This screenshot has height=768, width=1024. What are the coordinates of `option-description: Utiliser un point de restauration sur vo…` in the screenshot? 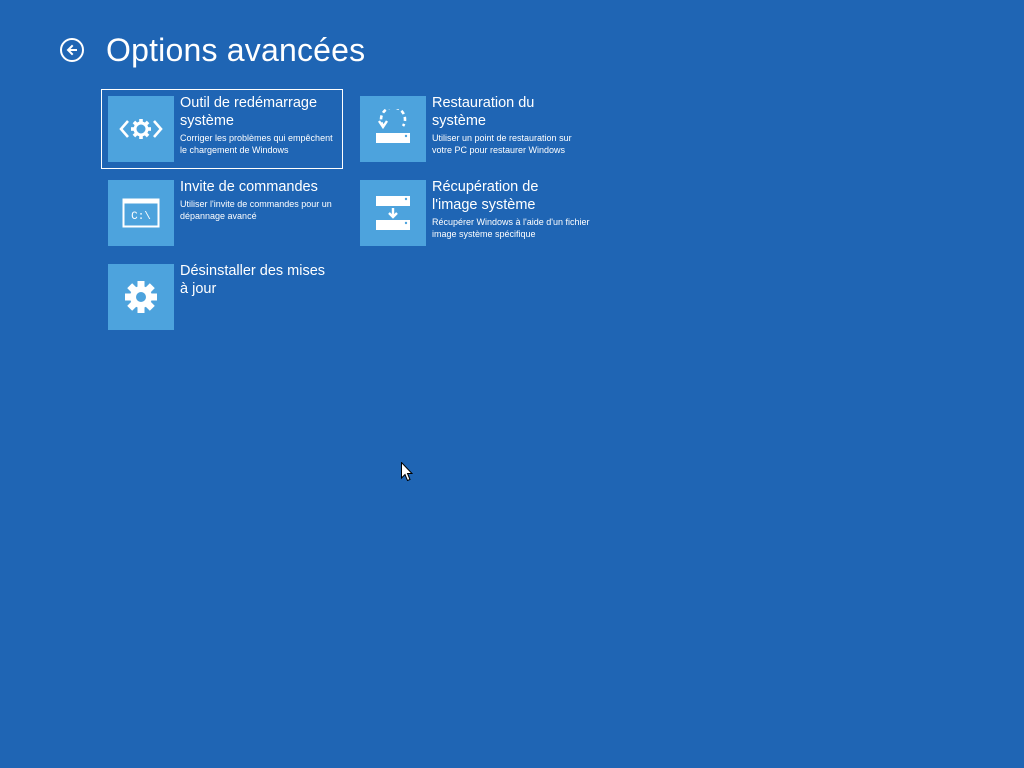 It's located at (502, 144).